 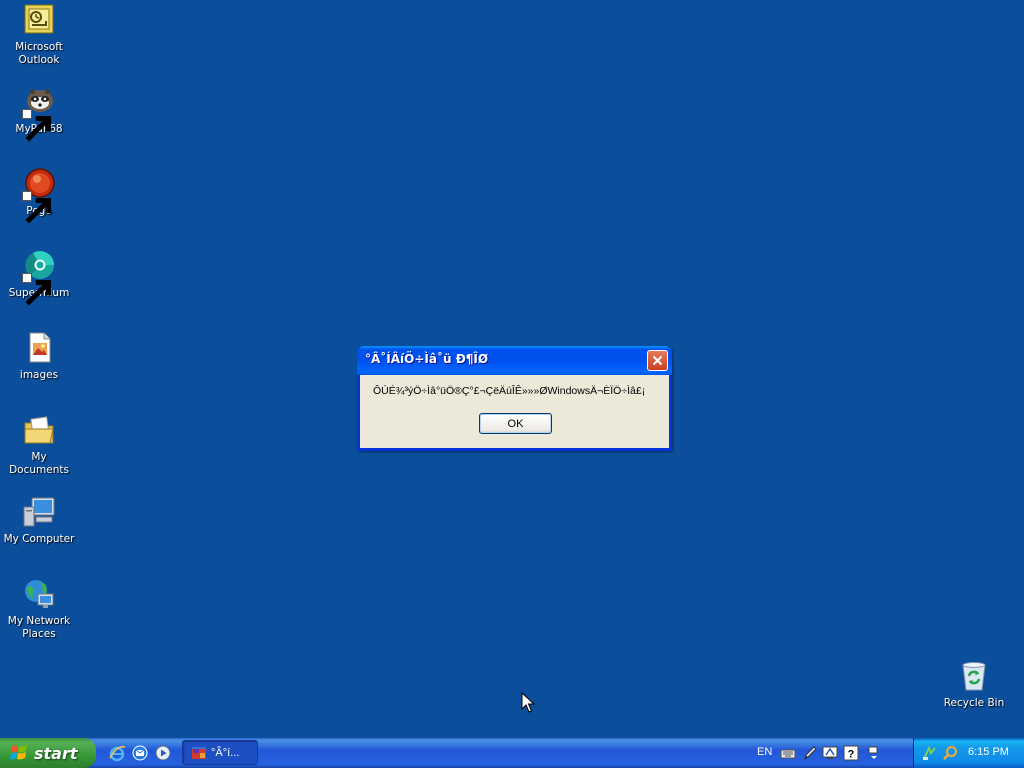 I want to click on tray-network, so click(x=930, y=753).